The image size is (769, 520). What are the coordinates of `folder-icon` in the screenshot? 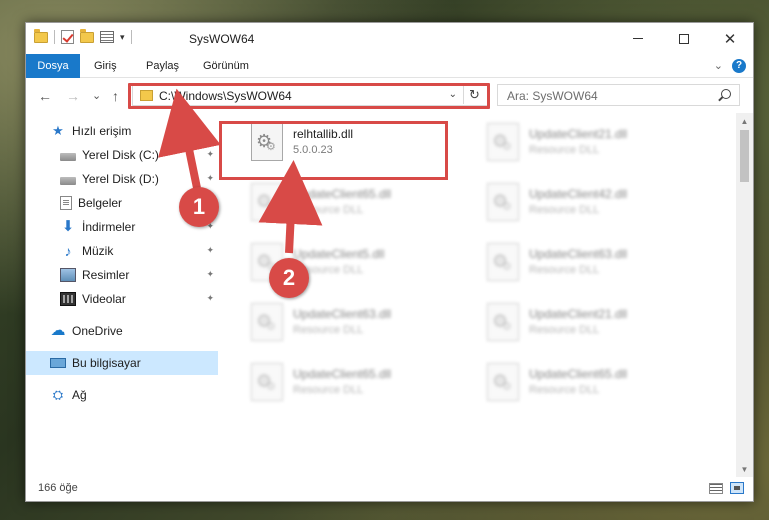 It's located at (41, 35).